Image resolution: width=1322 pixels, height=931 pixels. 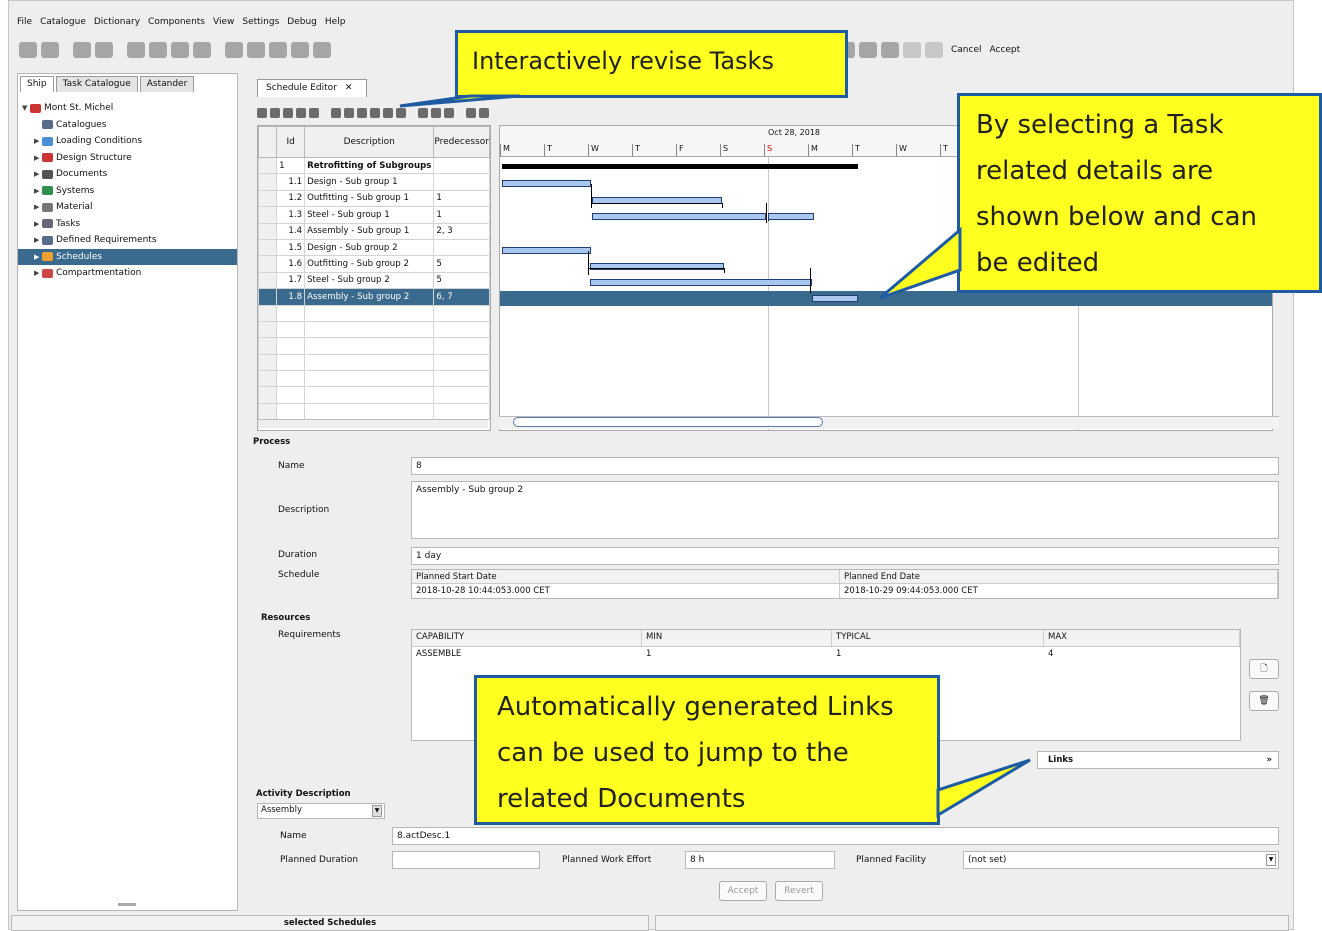 What do you see at coordinates (278, 50) in the screenshot?
I see `document-icon` at bounding box center [278, 50].